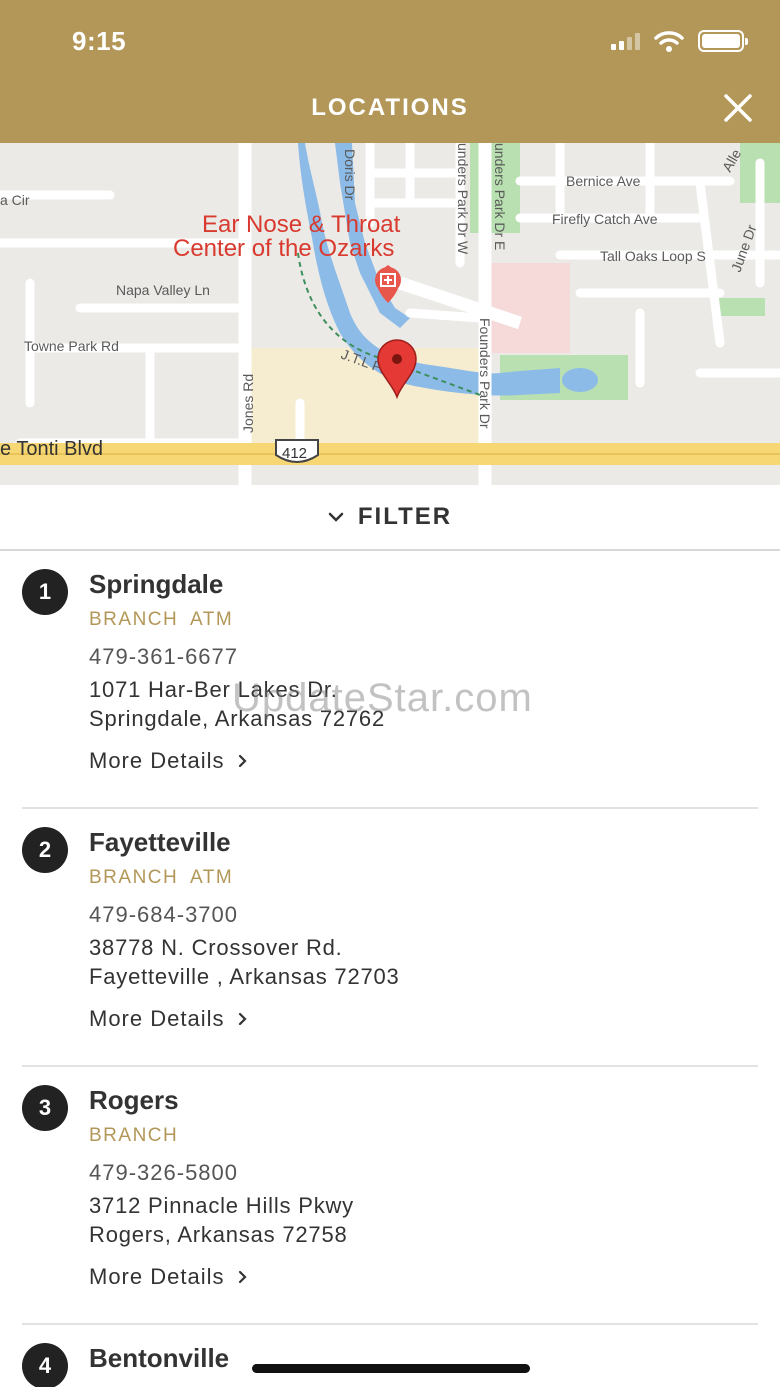 The image size is (780, 1387). Describe the element at coordinates (744, 248) in the screenshot. I see `map-label: June Dr` at that location.